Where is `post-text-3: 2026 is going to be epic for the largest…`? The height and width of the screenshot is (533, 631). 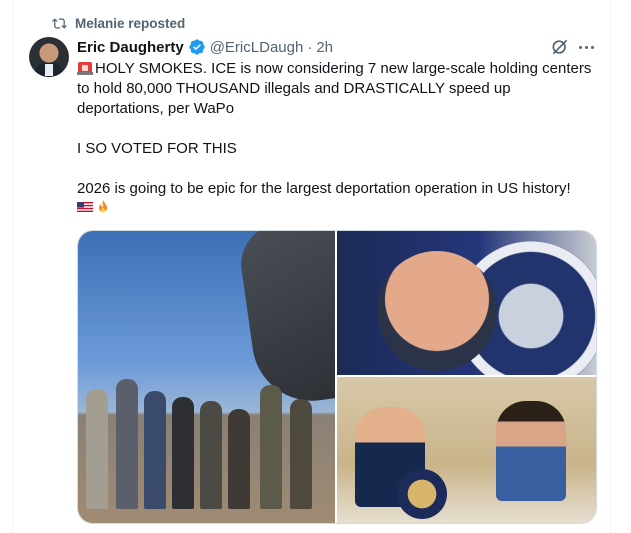 post-text-3: 2026 is going to be epic for the largest… is located at coordinates (324, 188).